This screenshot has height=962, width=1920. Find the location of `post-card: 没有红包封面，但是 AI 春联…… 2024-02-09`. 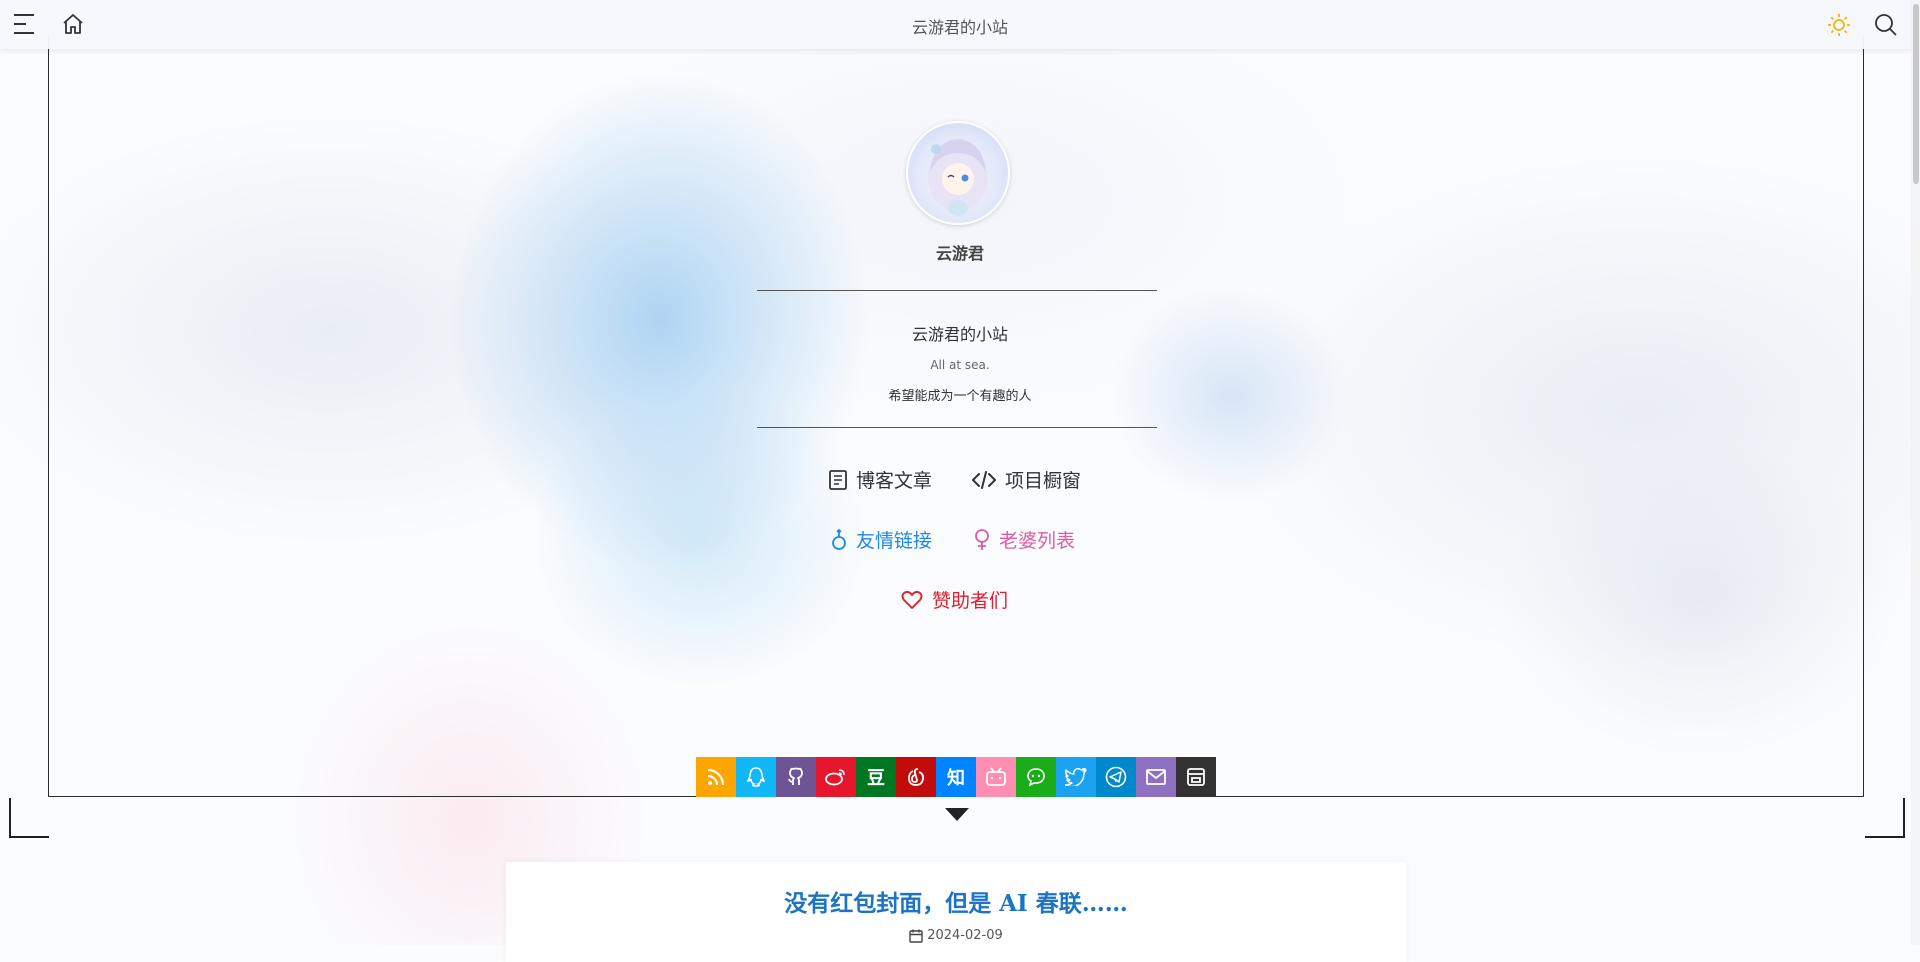

post-card: 没有红包封面，但是 AI 春联…… 2024-02-09 is located at coordinates (956, 912).